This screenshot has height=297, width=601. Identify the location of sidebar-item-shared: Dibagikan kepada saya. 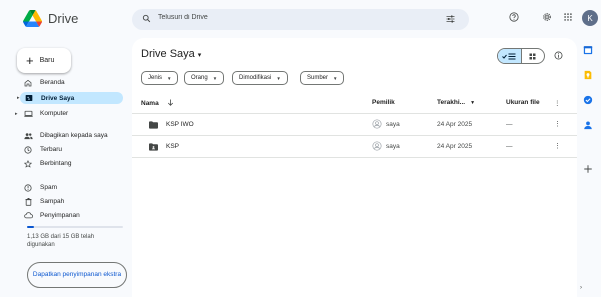
(73, 135).